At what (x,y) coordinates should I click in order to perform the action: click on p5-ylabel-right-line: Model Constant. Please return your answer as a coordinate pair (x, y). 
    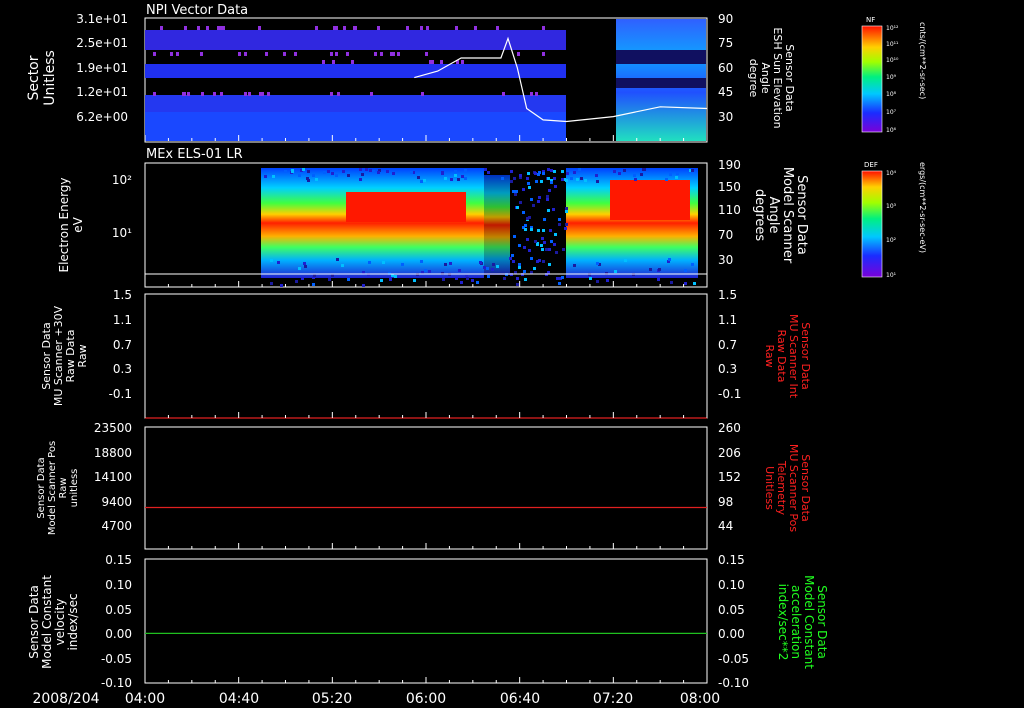
    Looking at the image, I should click on (809, 622).